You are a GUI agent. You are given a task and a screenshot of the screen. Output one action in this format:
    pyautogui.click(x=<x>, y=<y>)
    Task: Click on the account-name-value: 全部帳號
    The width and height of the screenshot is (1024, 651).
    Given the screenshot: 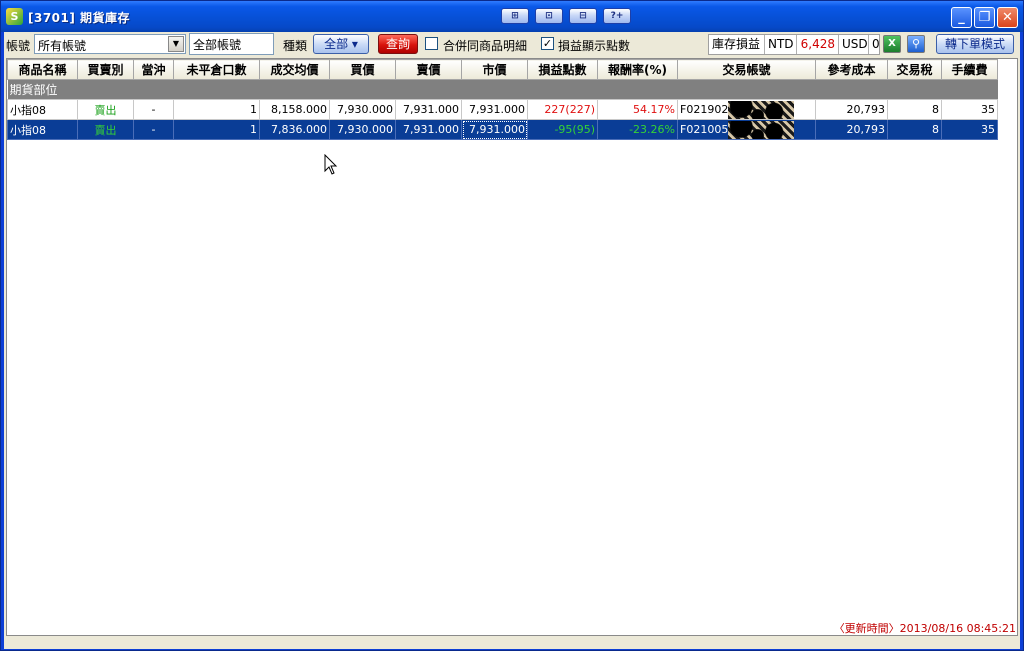 What is the action you would take?
    pyautogui.click(x=217, y=45)
    